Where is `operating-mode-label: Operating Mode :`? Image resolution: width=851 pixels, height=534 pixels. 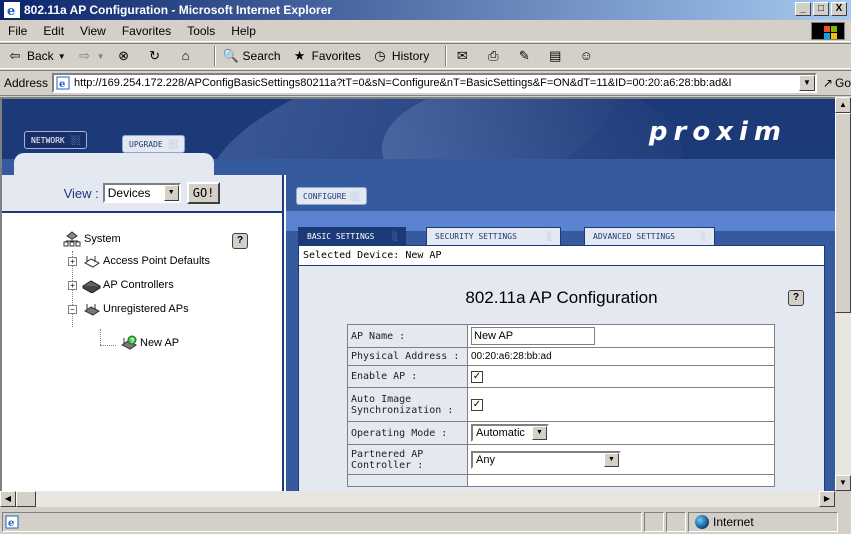
operating-mode-label: Operating Mode : is located at coordinates (407, 433).